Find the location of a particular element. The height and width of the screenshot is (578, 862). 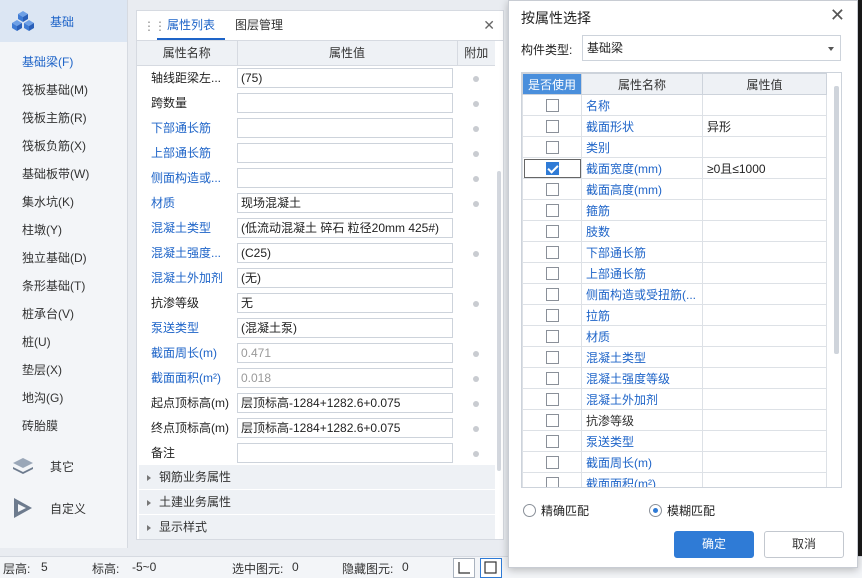

filter-row: 材质 is located at coordinates (674, 336).